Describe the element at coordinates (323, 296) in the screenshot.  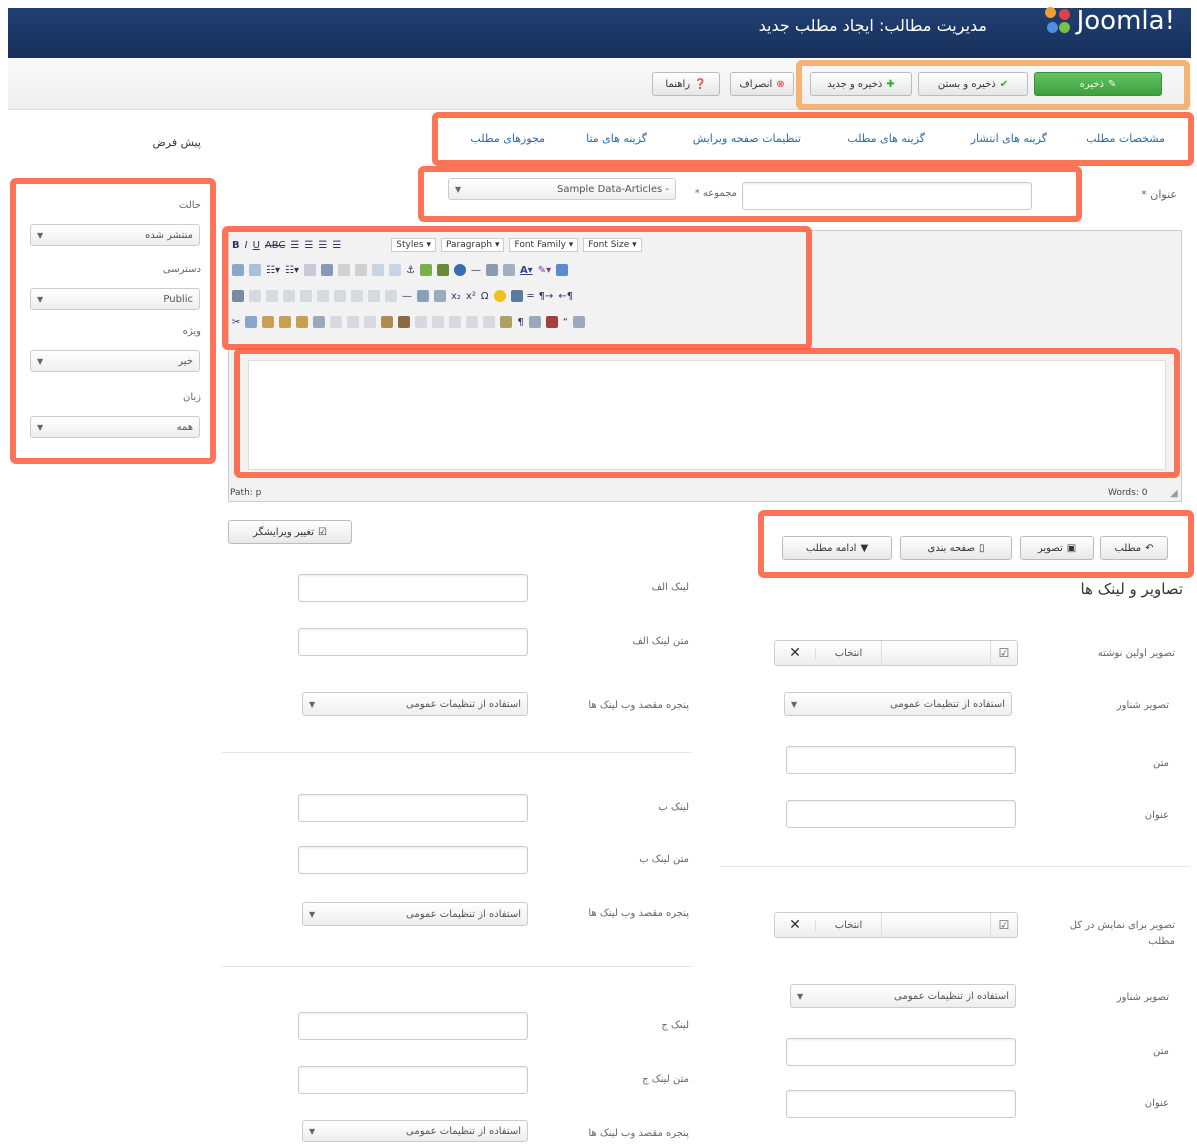
I see `delete-row-icon` at that location.